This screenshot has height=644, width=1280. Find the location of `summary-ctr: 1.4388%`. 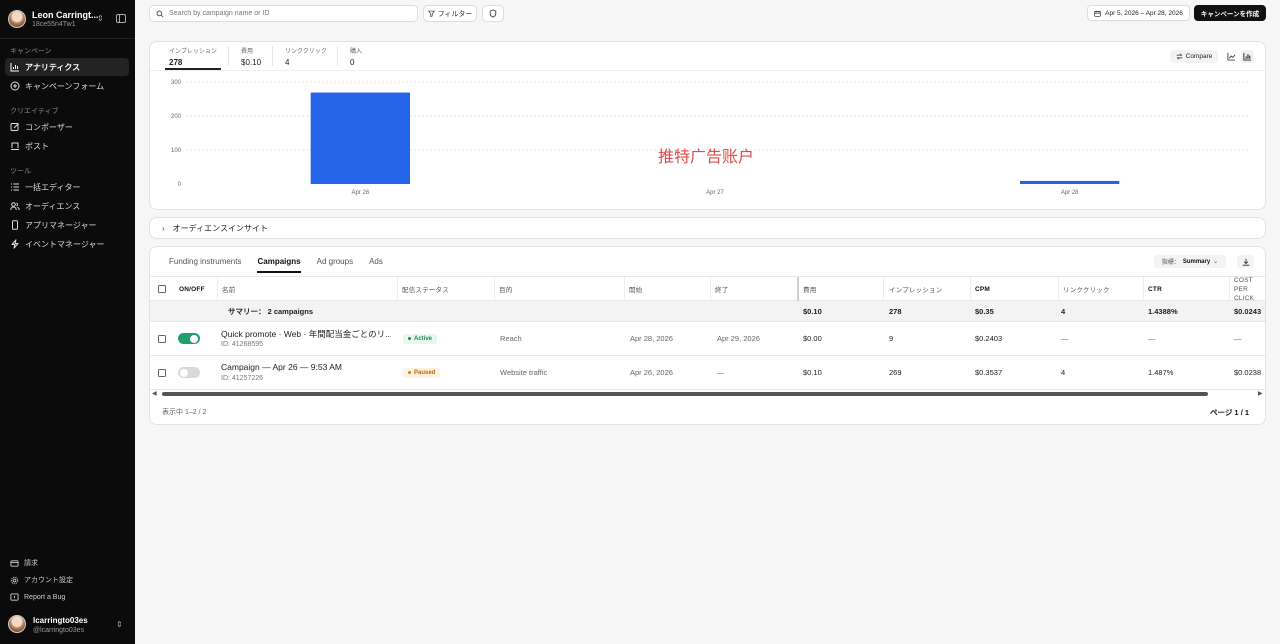

summary-ctr: 1.4388% is located at coordinates (1163, 311).